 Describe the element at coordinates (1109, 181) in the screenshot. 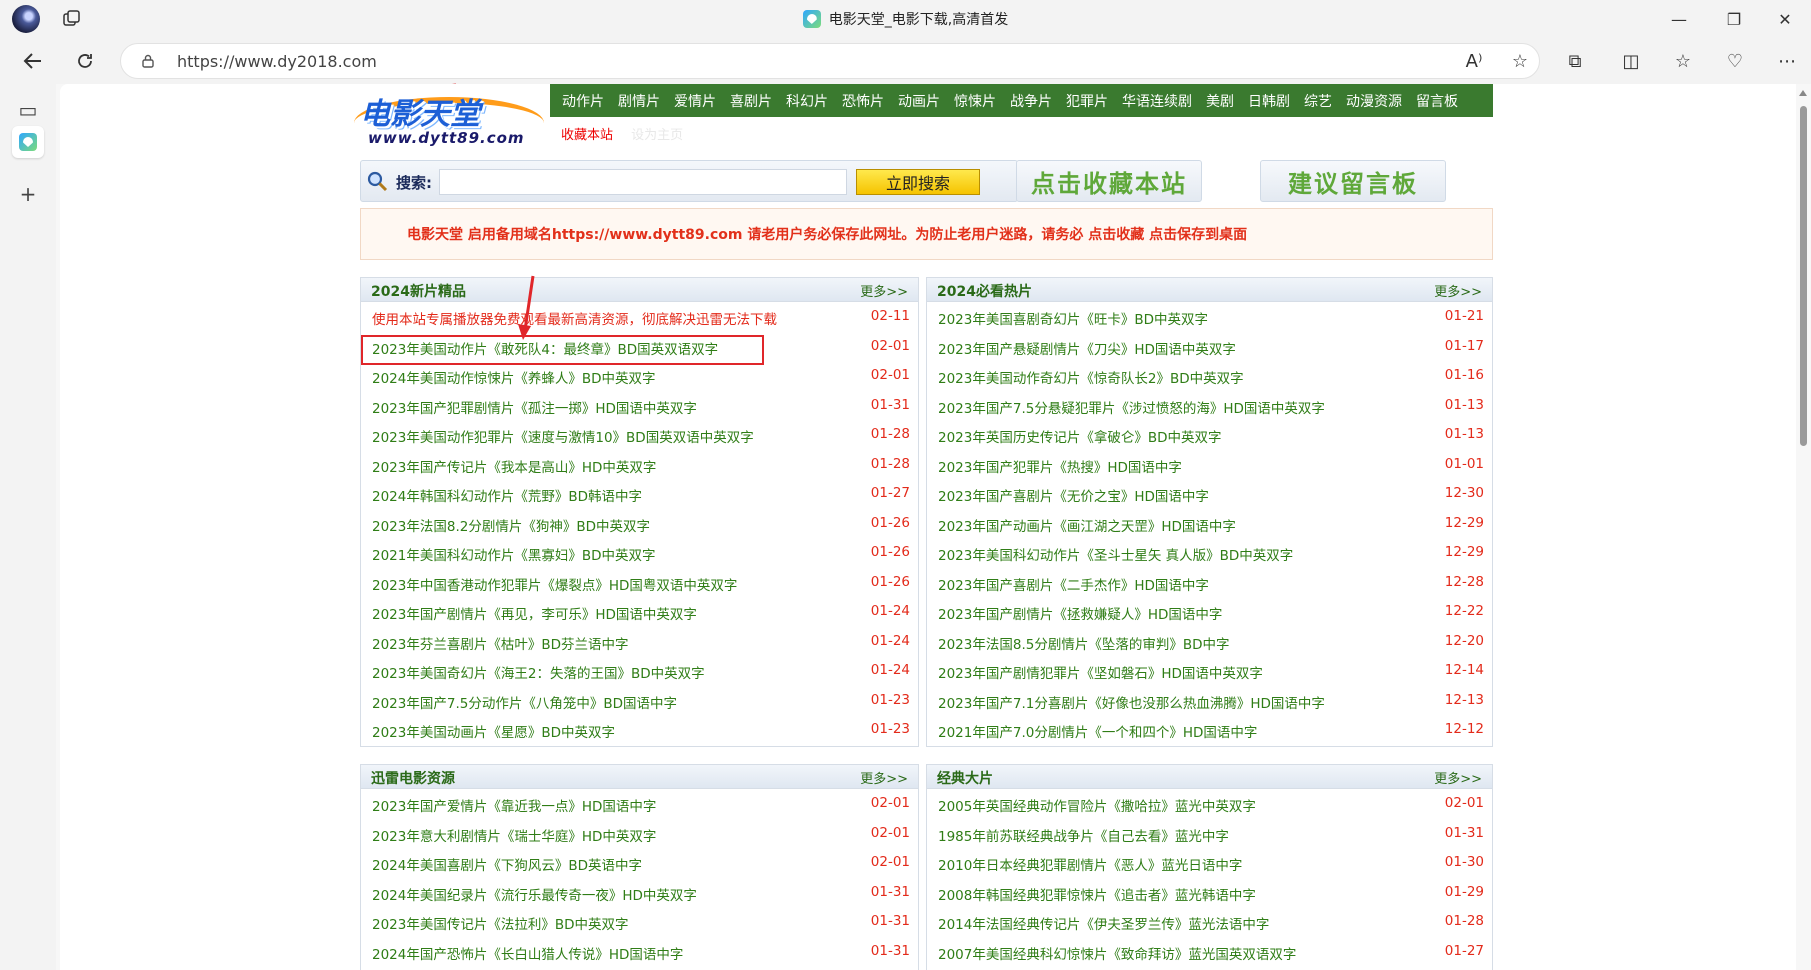

I see `bookmark-site-button: 点击收藏本站` at that location.